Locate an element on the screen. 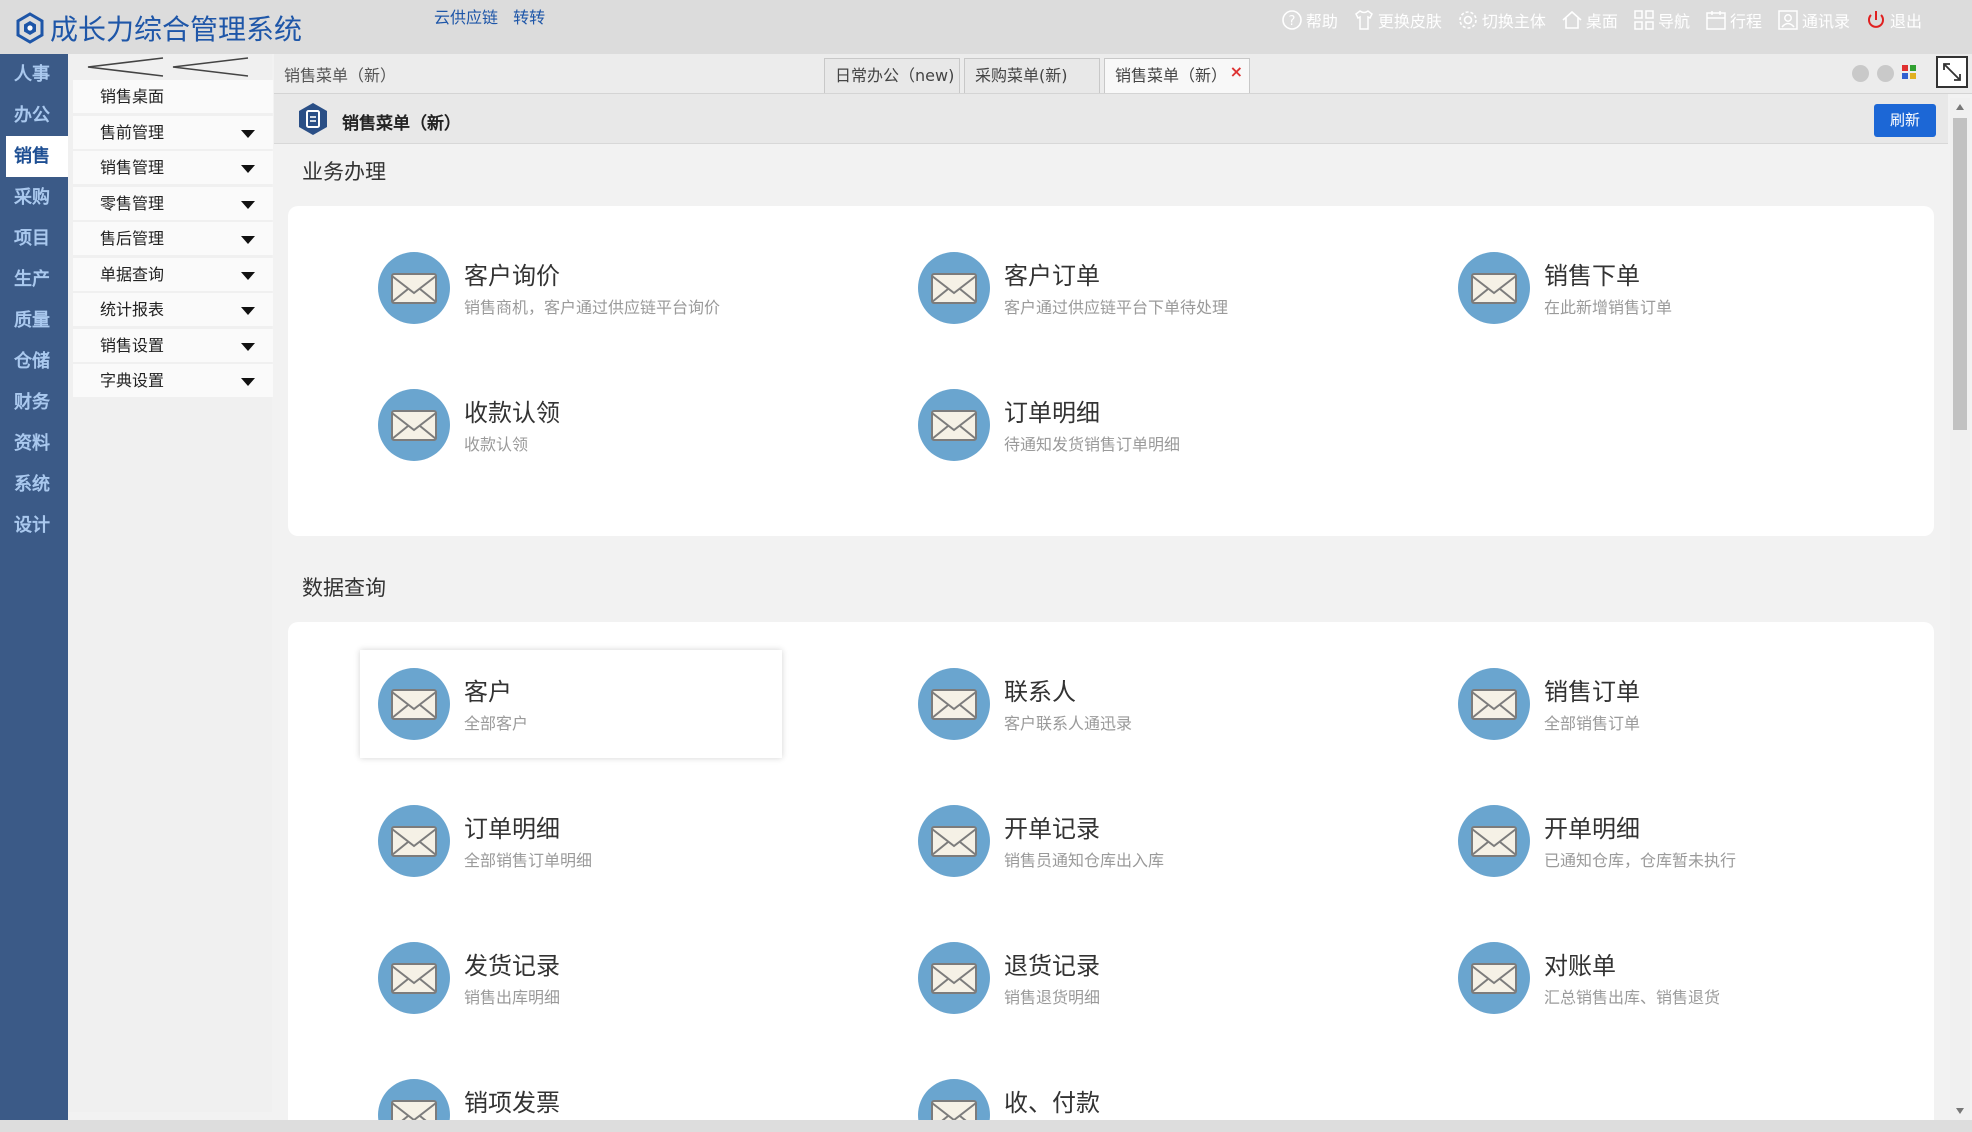 Image resolution: width=1972 pixels, height=1132 pixels. card-billing-records: 开单记录 销售员通知仓库出入库 is located at coordinates (1111, 841).